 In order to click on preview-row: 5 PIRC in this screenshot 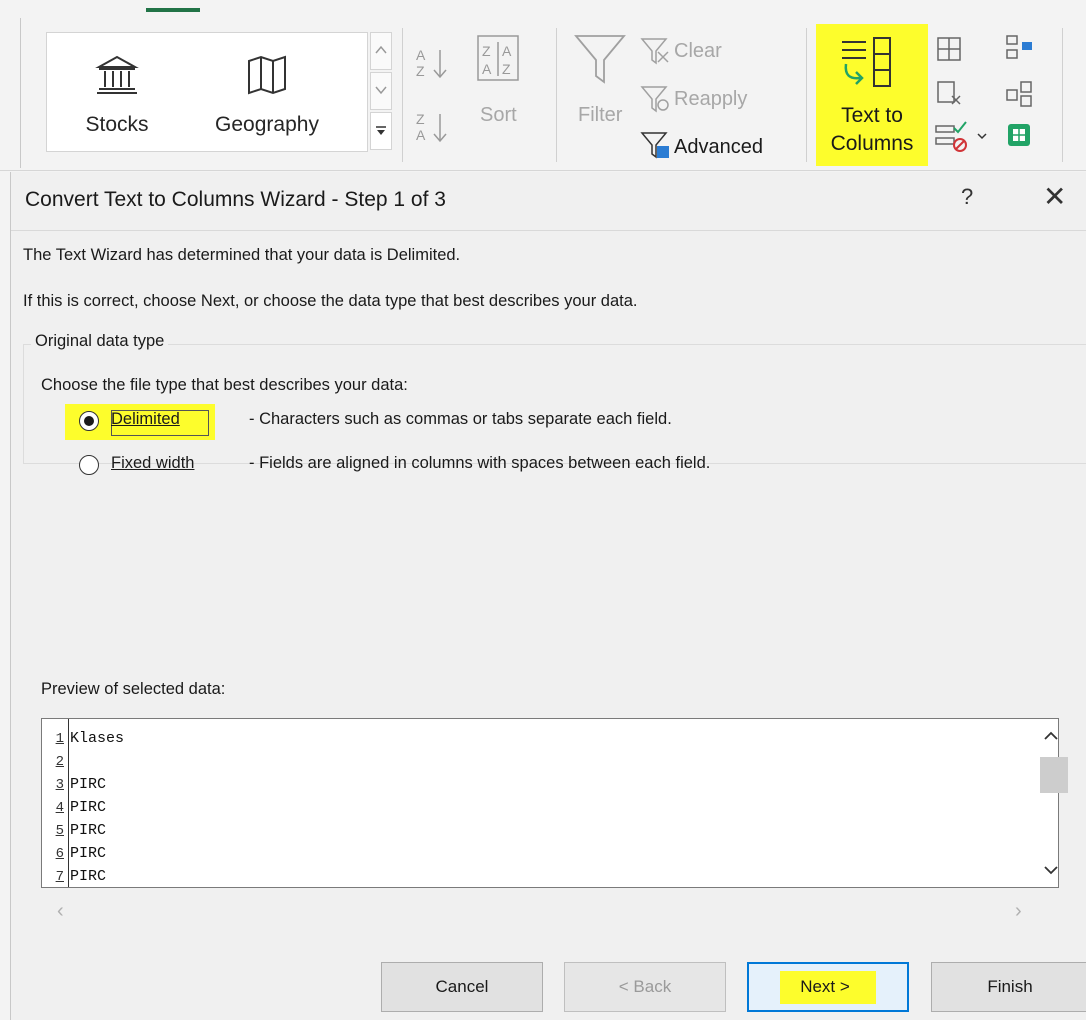, I will do `click(74, 830)`.